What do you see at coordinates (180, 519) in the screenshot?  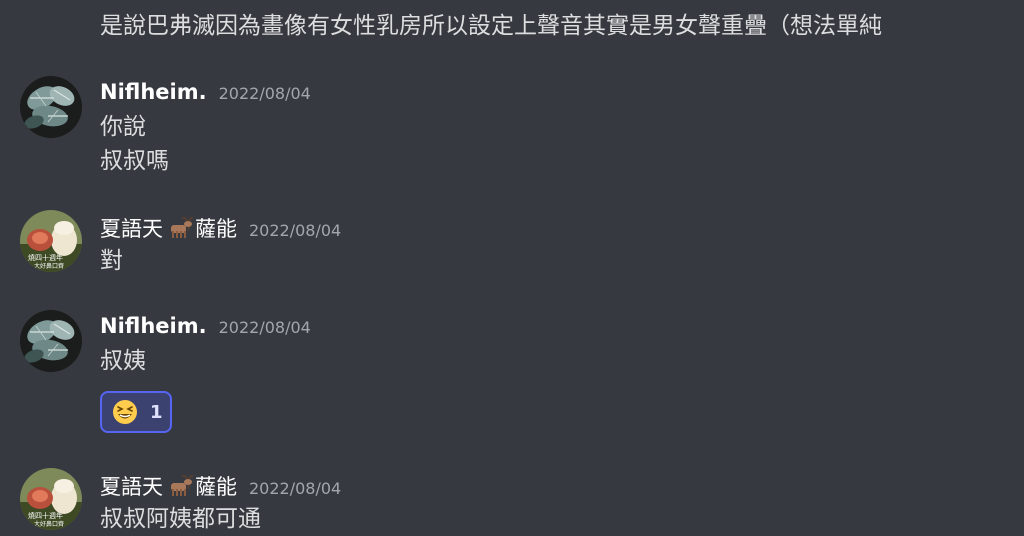 I see `message-text: 叔叔阿姨都可通` at bounding box center [180, 519].